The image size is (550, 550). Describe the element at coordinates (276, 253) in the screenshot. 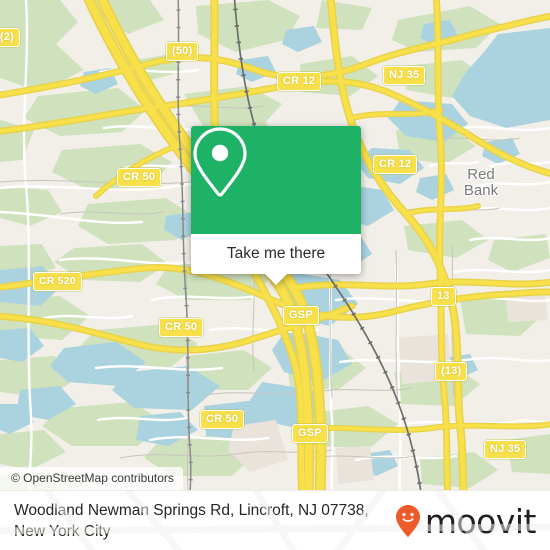

I see `take-me-there-label: Take me there` at that location.